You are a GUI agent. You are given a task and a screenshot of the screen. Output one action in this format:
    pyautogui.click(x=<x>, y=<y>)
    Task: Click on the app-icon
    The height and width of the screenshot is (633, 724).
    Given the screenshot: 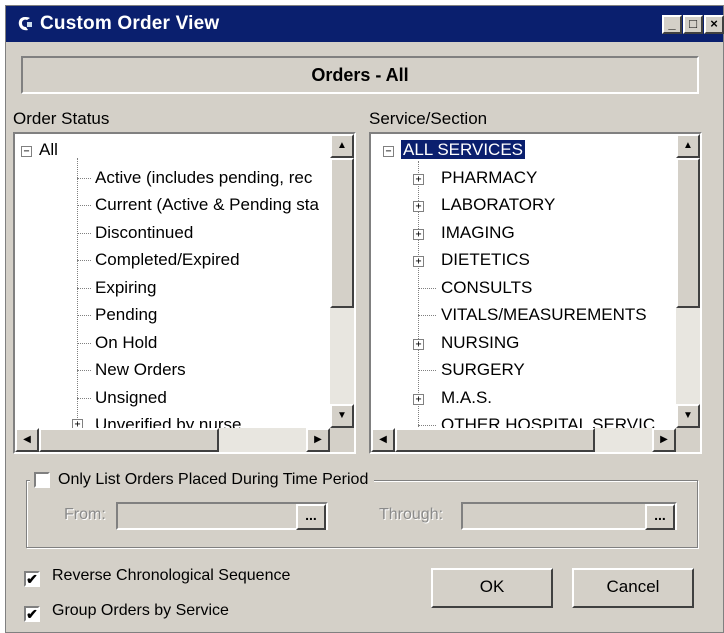 What is the action you would take?
    pyautogui.click(x=25, y=24)
    